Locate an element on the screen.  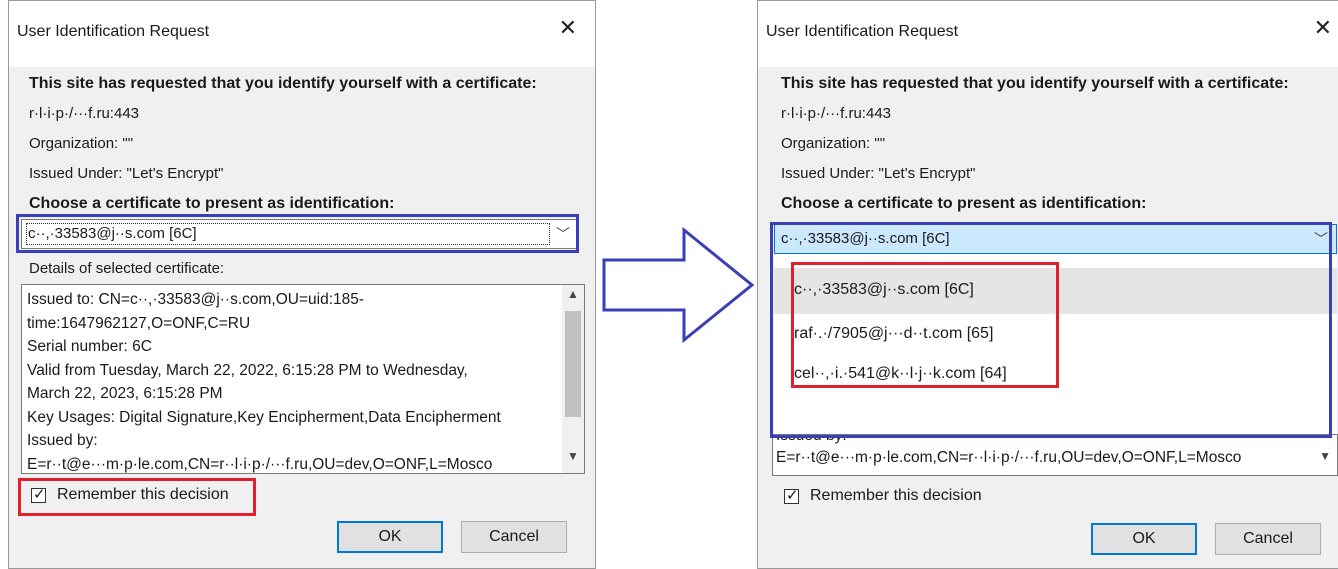
scroll-thumb is located at coordinates (573, 364).